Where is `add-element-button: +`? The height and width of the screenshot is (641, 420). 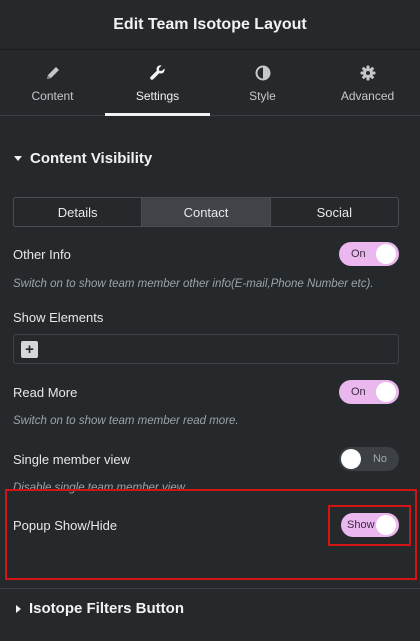 add-element-button: + is located at coordinates (29, 349).